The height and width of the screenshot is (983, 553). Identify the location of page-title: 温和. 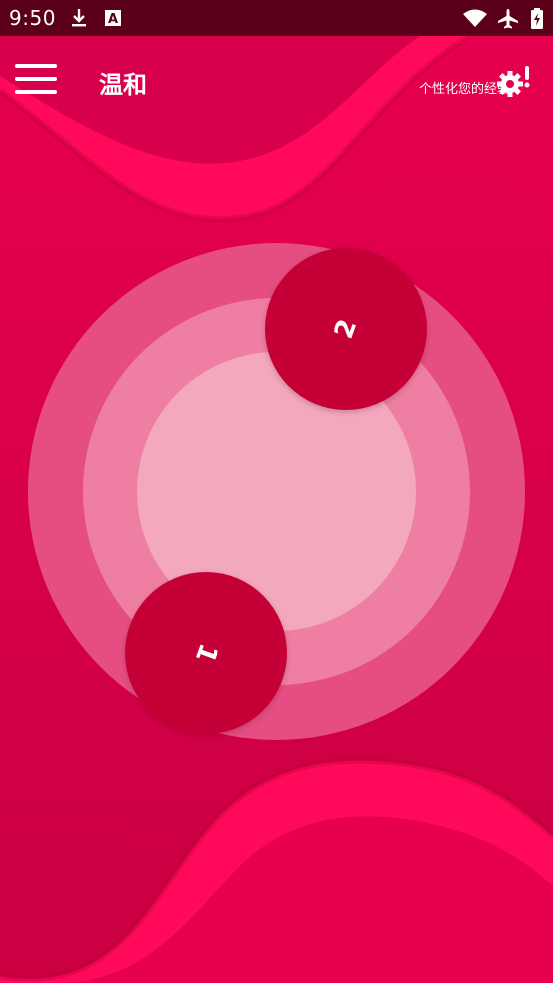
(123, 85).